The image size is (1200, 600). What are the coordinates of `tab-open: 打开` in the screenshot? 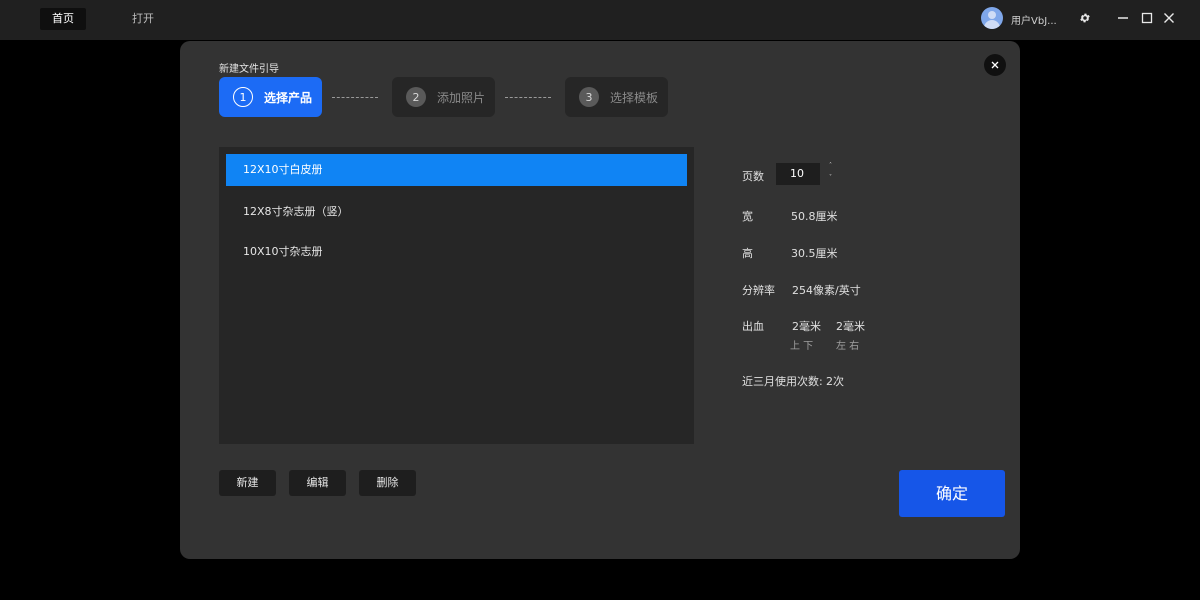 It's located at (143, 19).